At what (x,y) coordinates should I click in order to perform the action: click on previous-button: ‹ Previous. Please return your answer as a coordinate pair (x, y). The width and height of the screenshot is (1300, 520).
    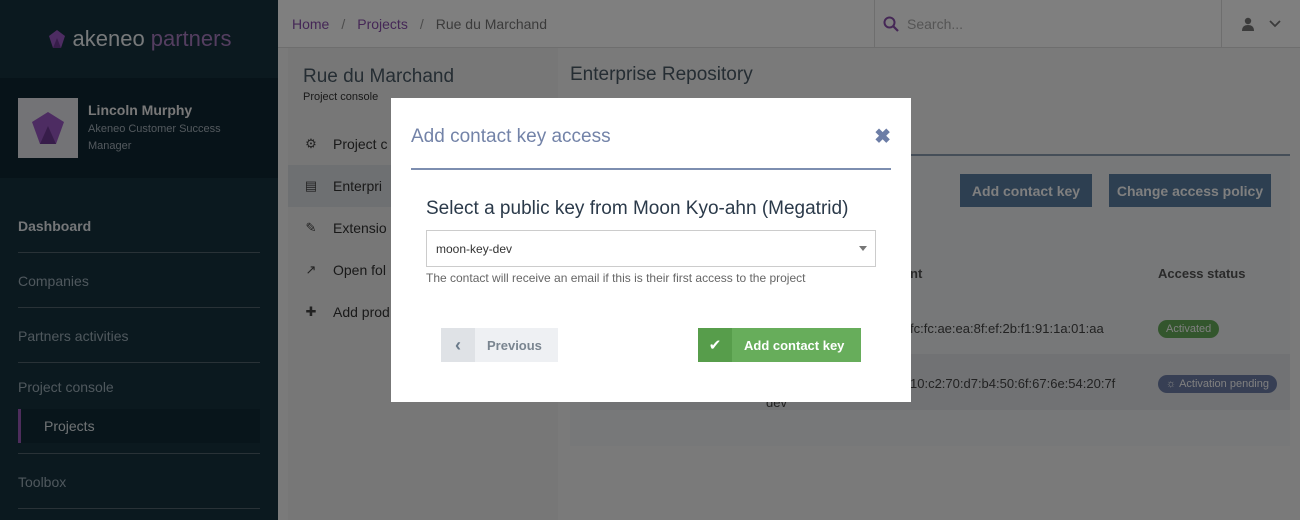
    Looking at the image, I should click on (499, 345).